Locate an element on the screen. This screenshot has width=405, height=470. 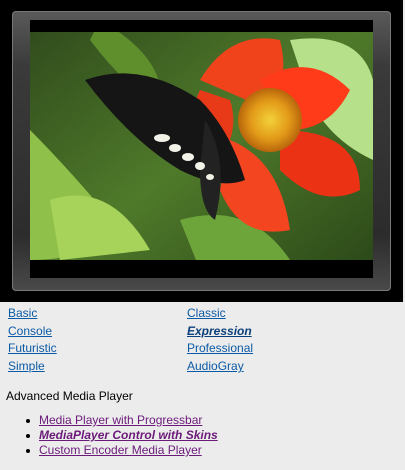
skin-link-basic: Basic is located at coordinates (22, 313).